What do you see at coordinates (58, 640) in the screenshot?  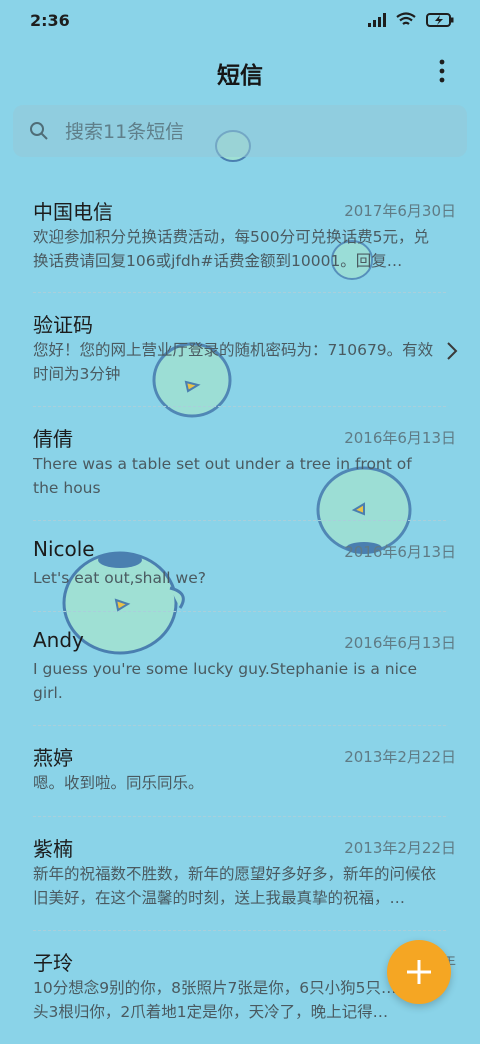 I see `sender-name: Andy` at bounding box center [58, 640].